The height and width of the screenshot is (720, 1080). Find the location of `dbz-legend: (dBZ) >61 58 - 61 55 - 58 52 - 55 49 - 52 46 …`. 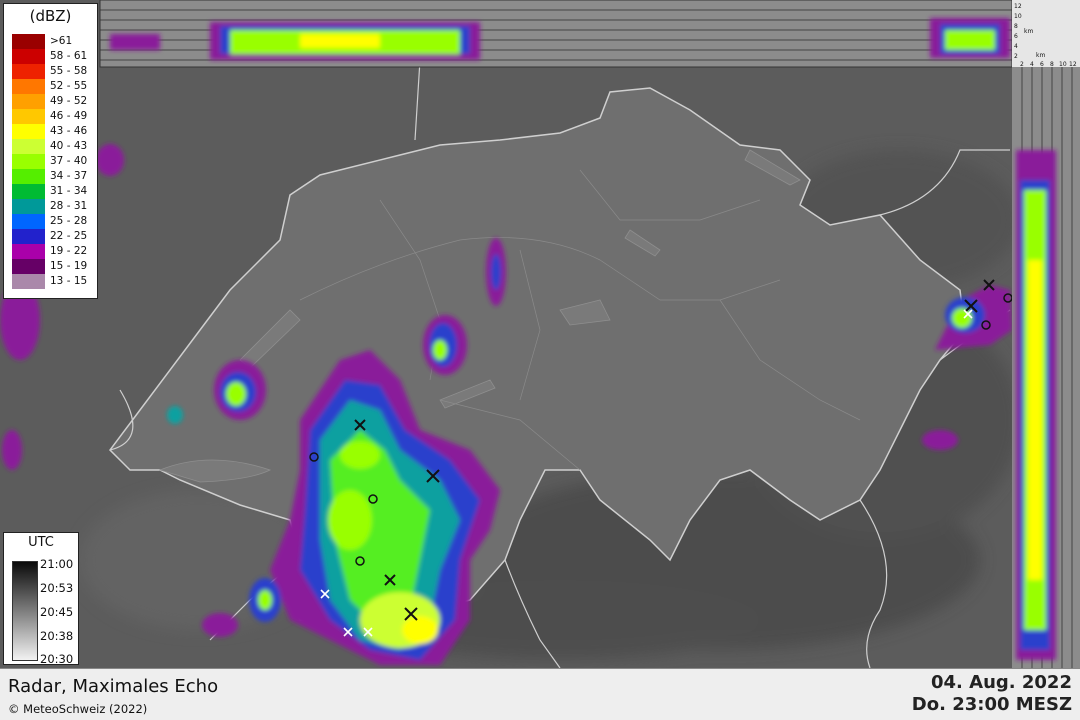

dbz-legend: (dBZ) >61 58 - 61 55 - 58 52 - 55 49 - 52 46 … is located at coordinates (50, 151).